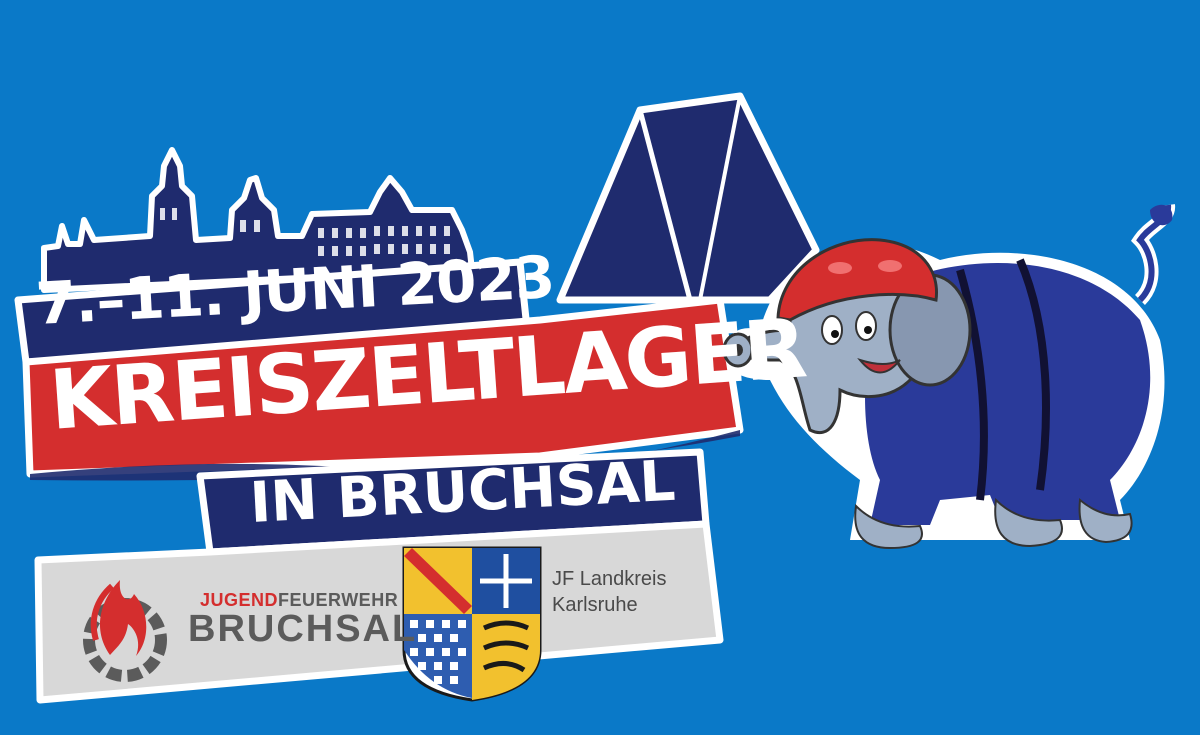 This screenshot has height=735, width=1200. Describe the element at coordinates (338, 600) in the screenshot. I see `jugendfeuerwehr-suffix: FEUERWEHR` at that location.